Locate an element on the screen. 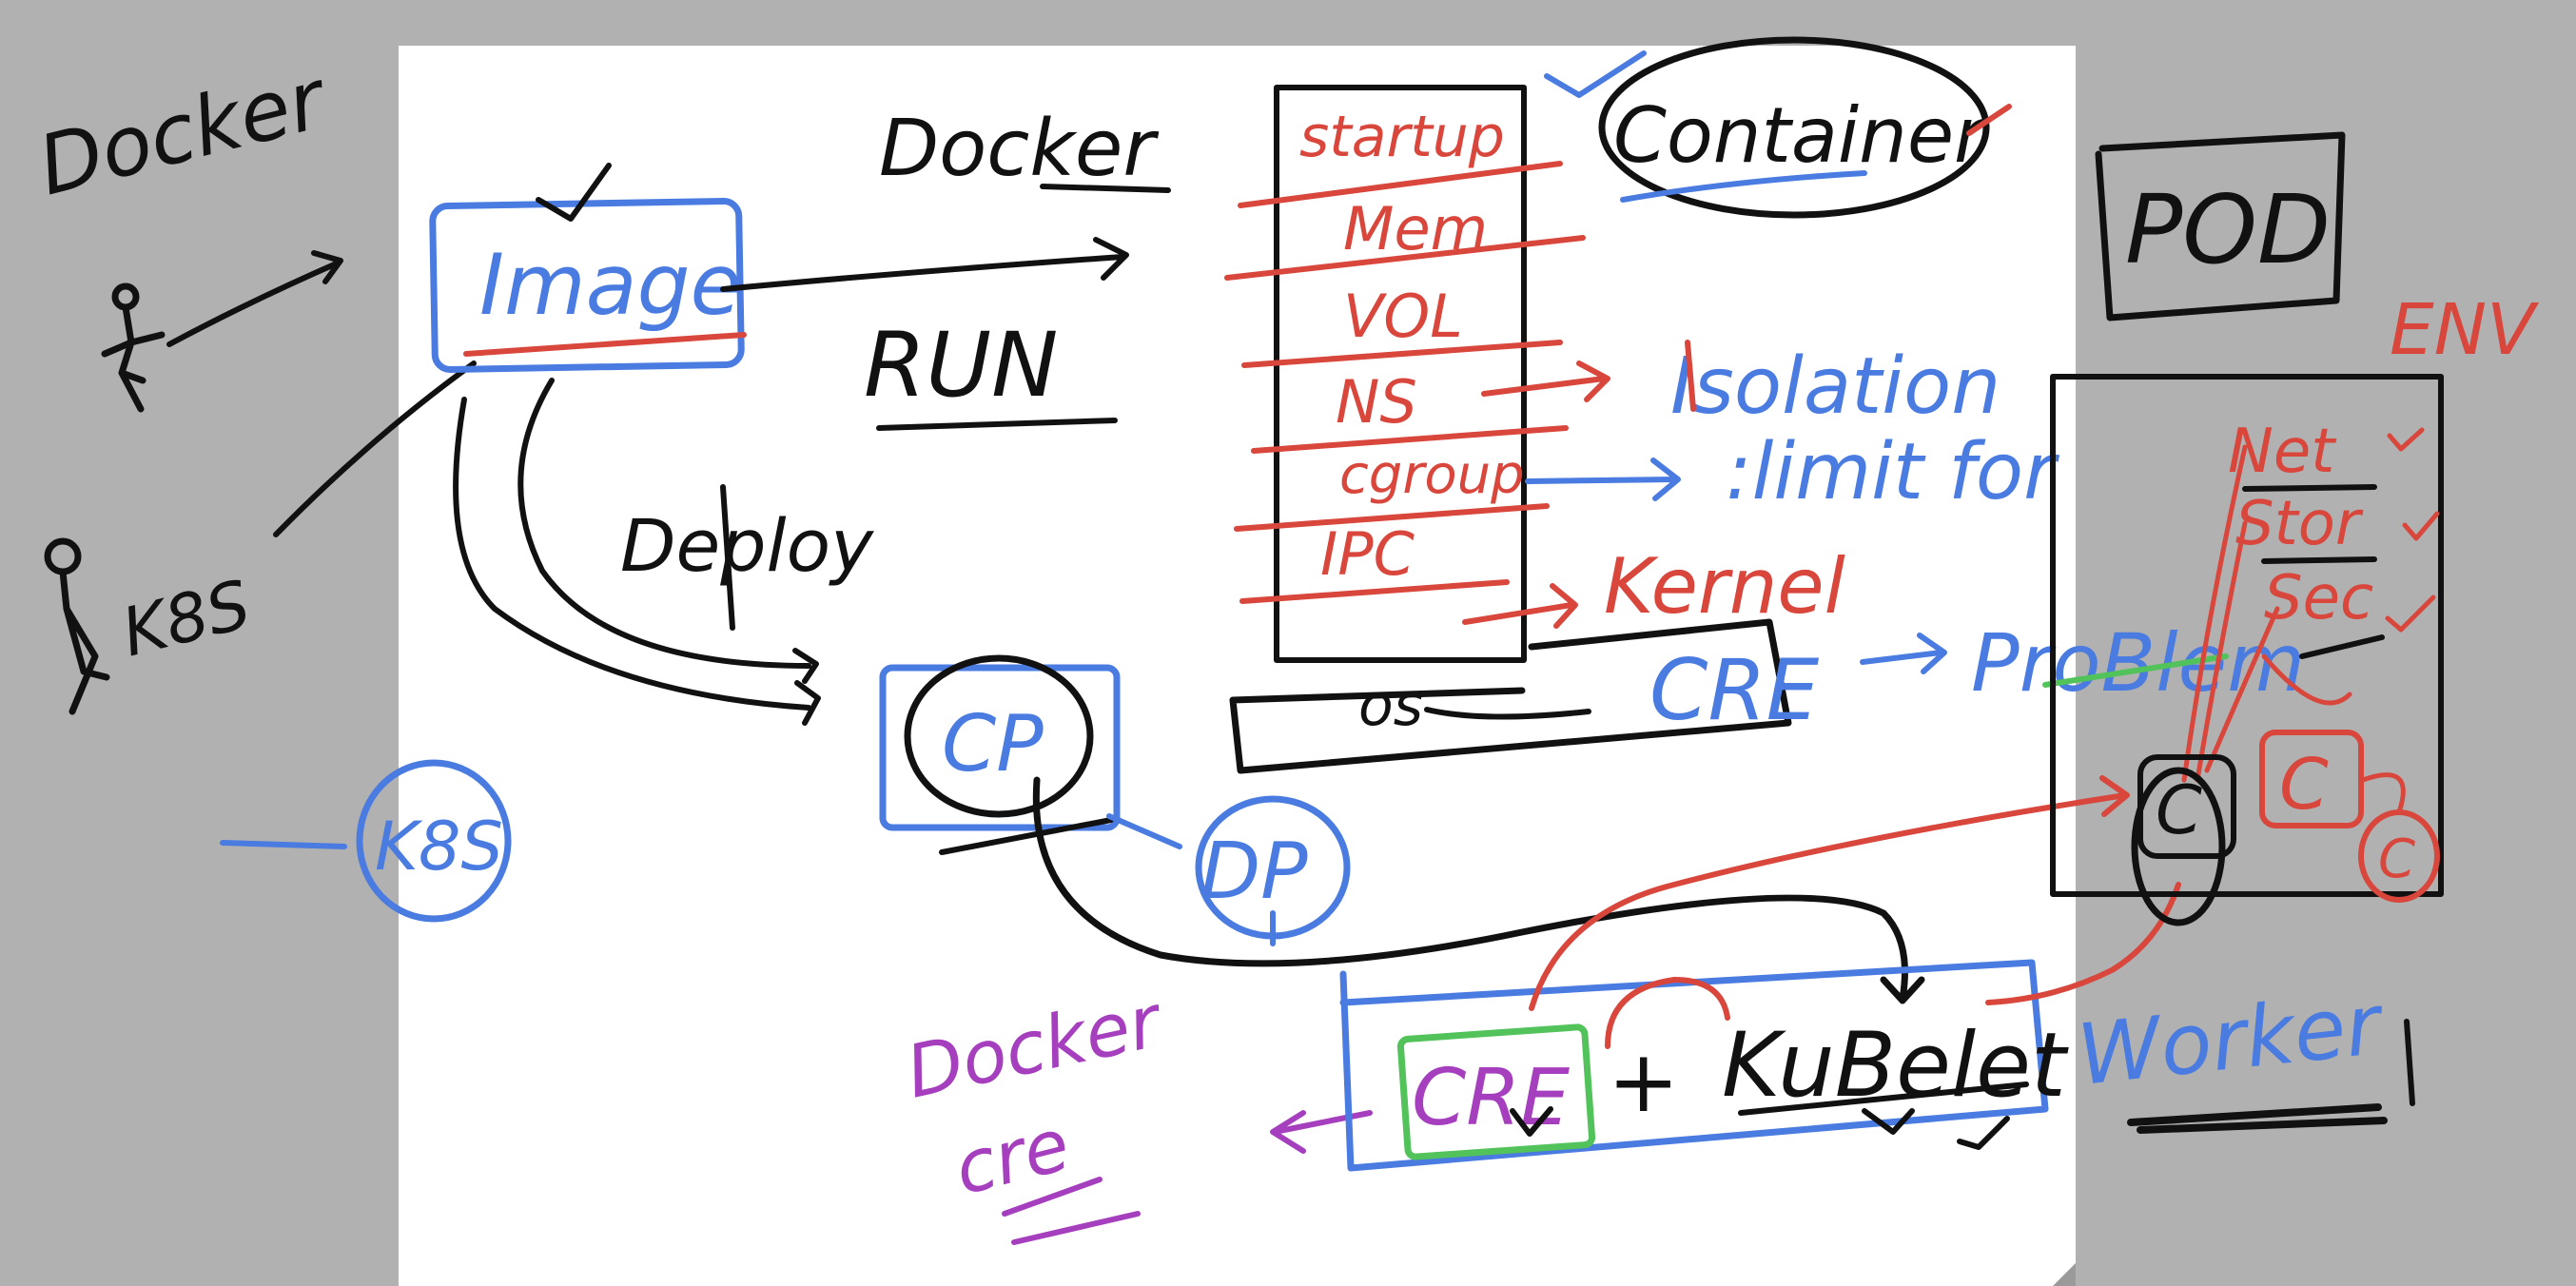 Image resolution: width=2576 pixels, height=1286 pixels. label-container-c3: C is located at coordinates (2397, 859).